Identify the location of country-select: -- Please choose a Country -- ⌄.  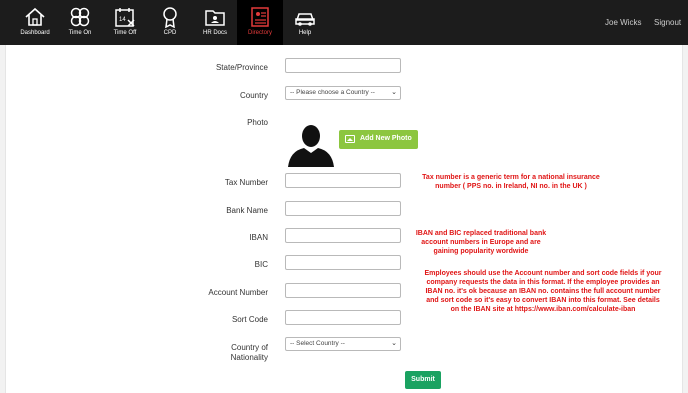
(343, 93).